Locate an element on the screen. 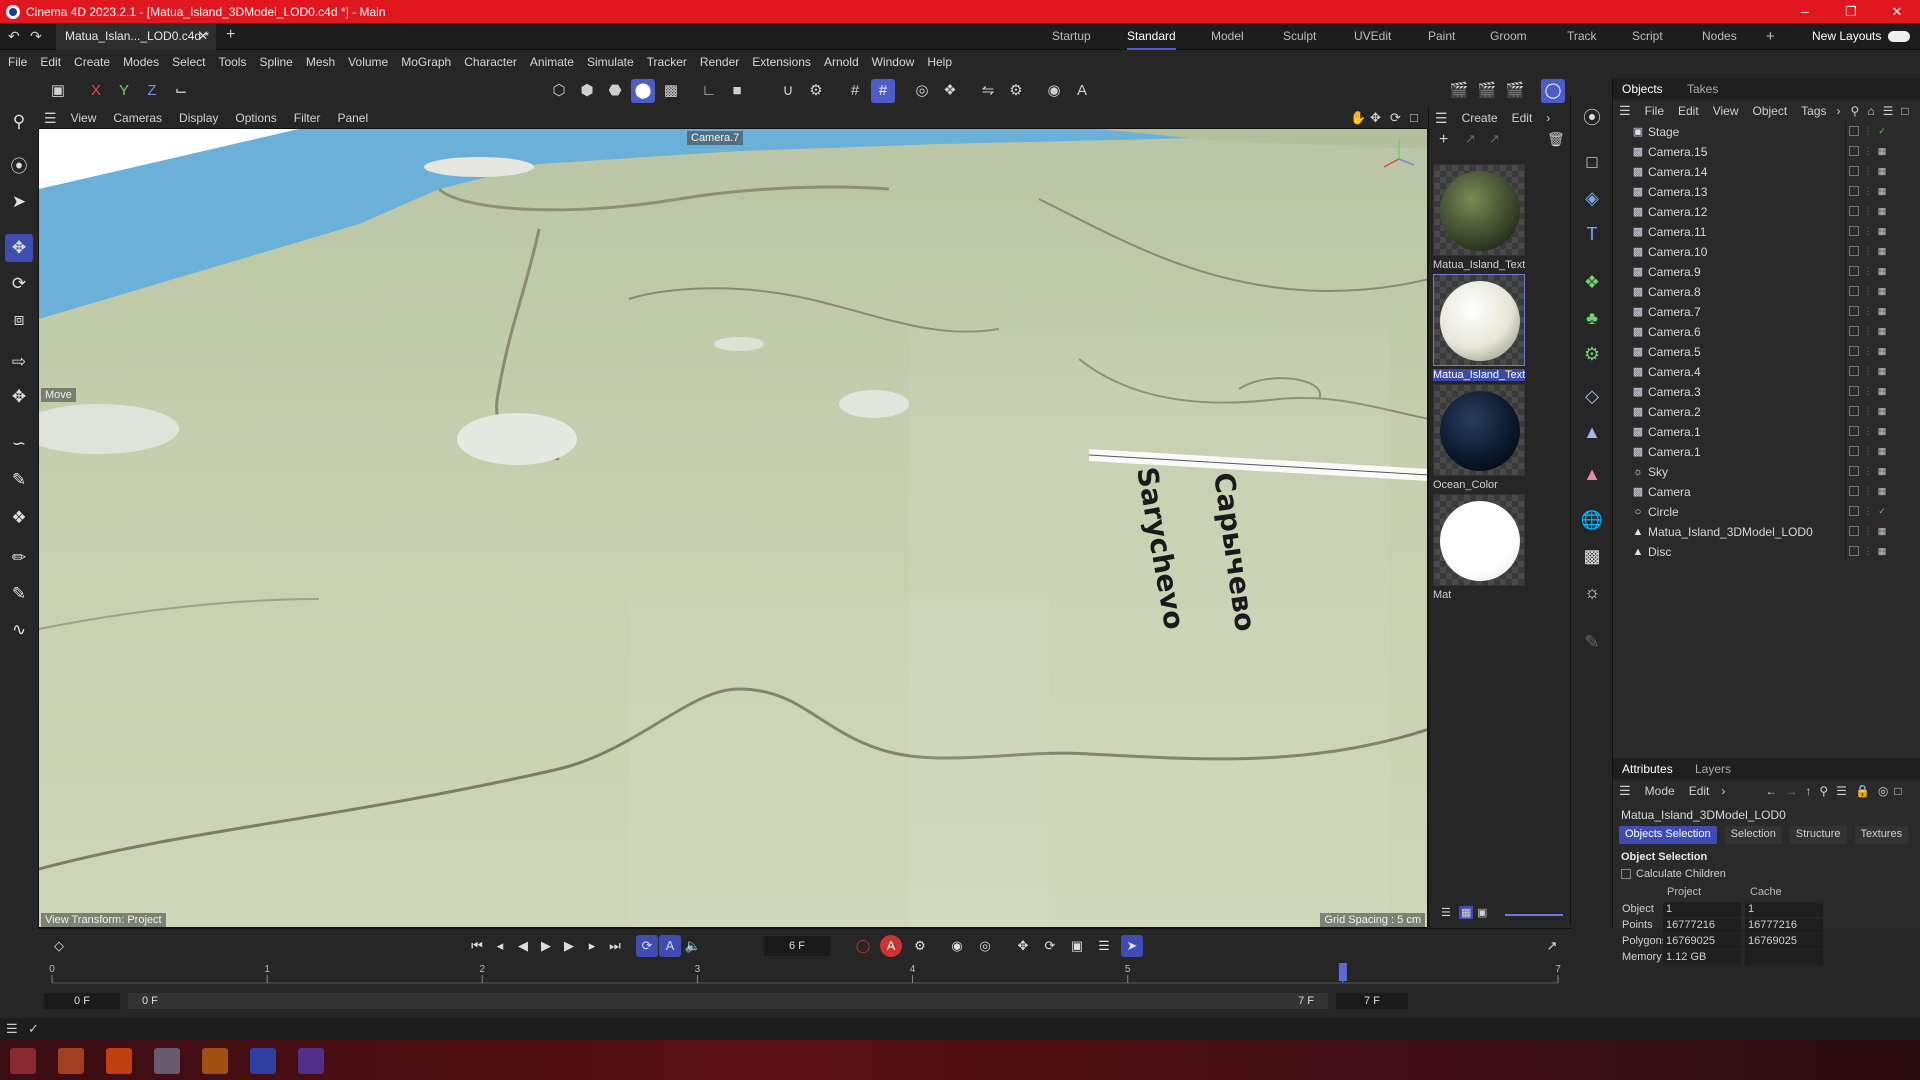  previous-frame-icon: ◀ is located at coordinates (523, 946).